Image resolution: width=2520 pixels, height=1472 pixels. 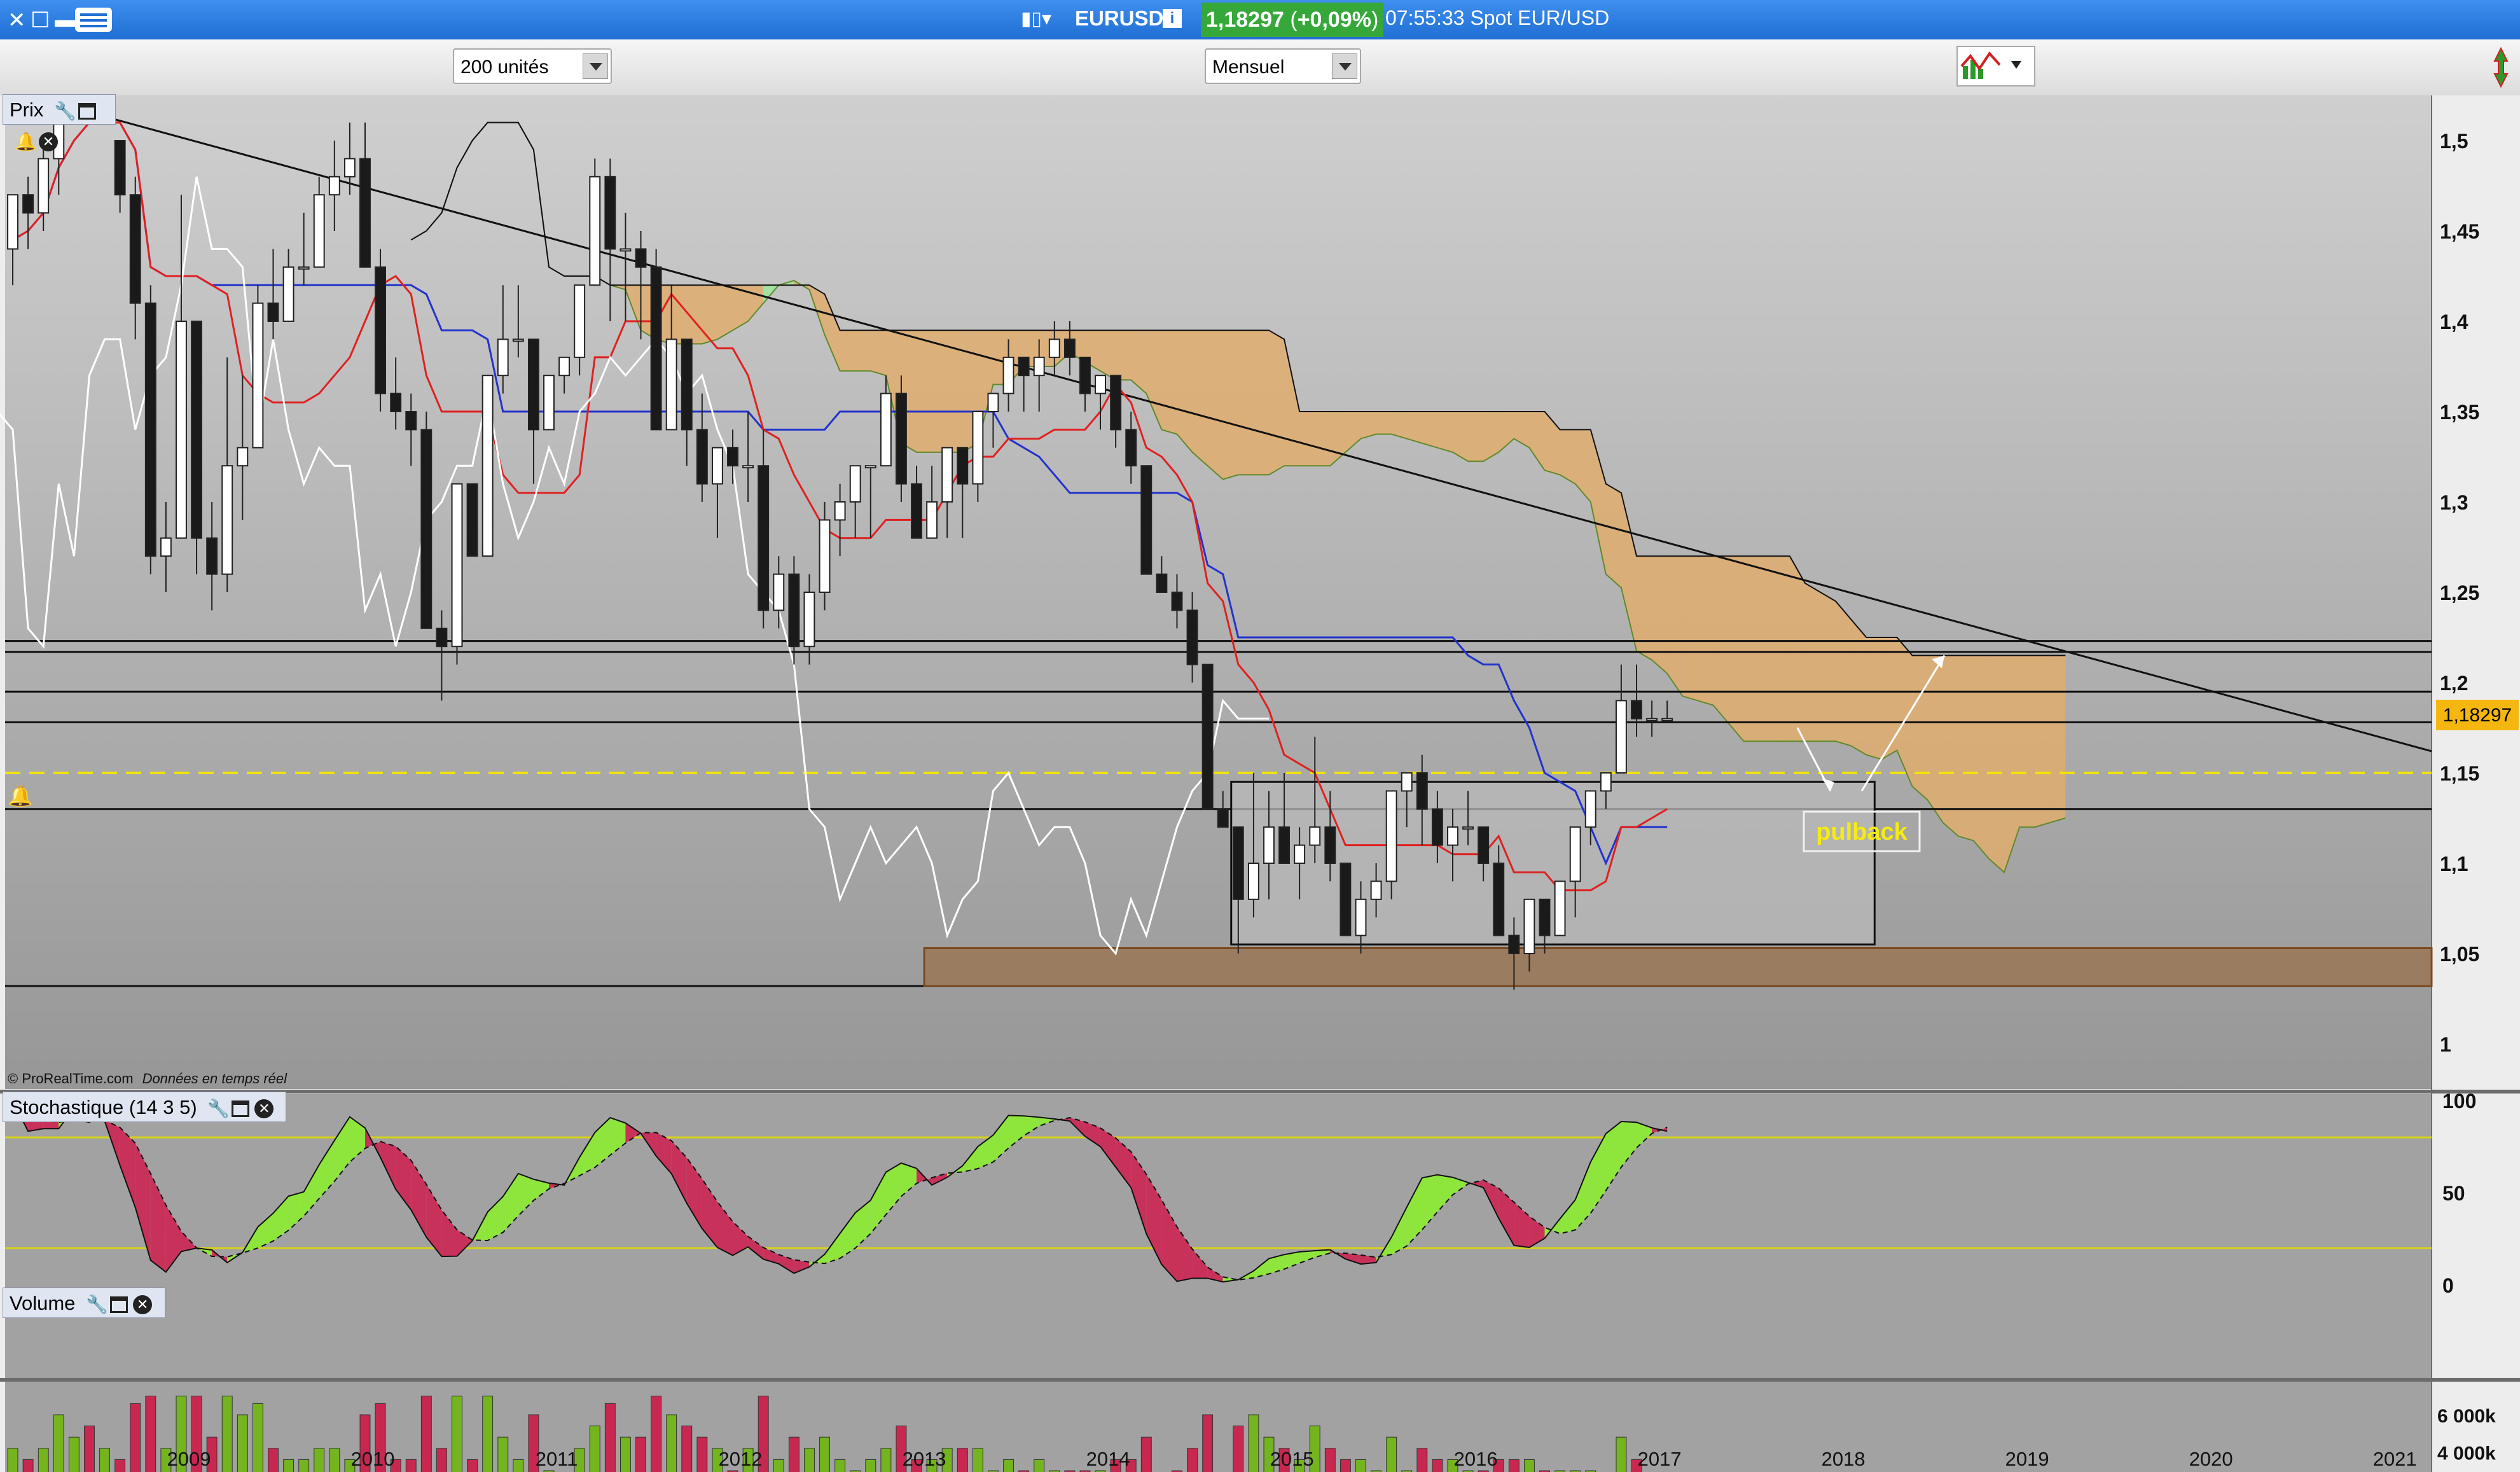 I want to click on indicator-tool-icon, so click(x=1995, y=66).